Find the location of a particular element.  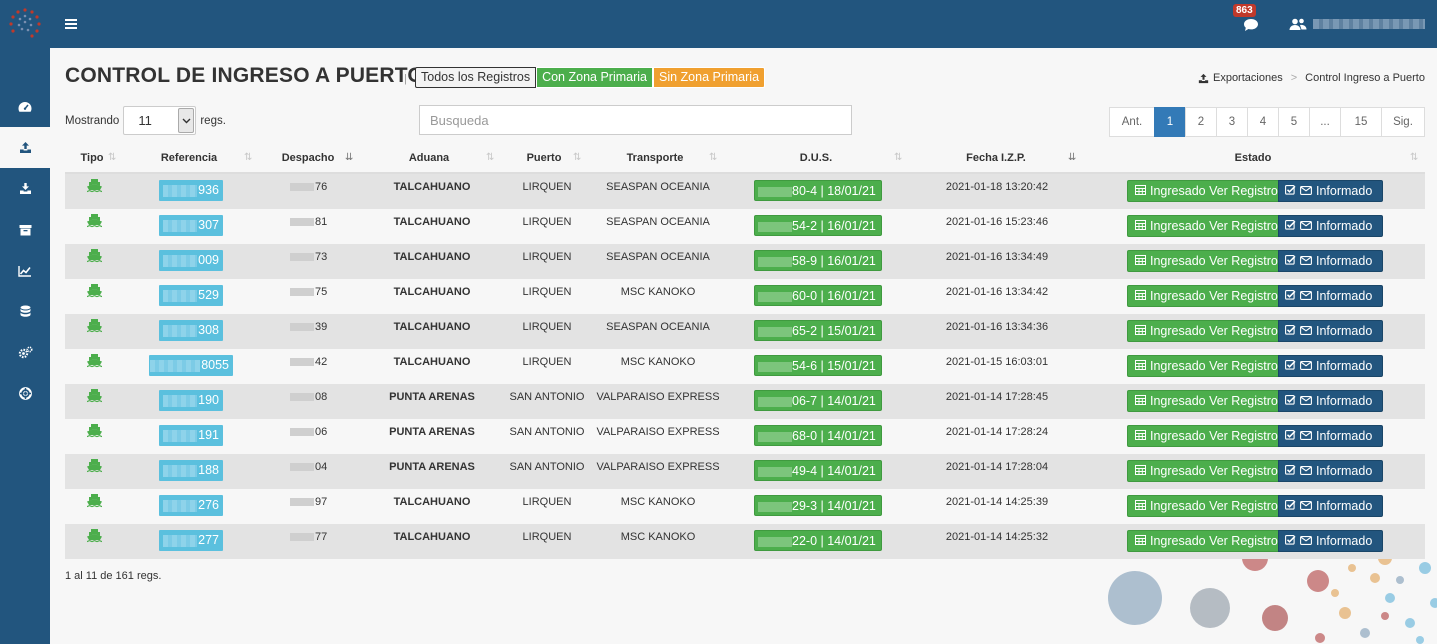

referencia-badge: 276 is located at coordinates (191, 505).